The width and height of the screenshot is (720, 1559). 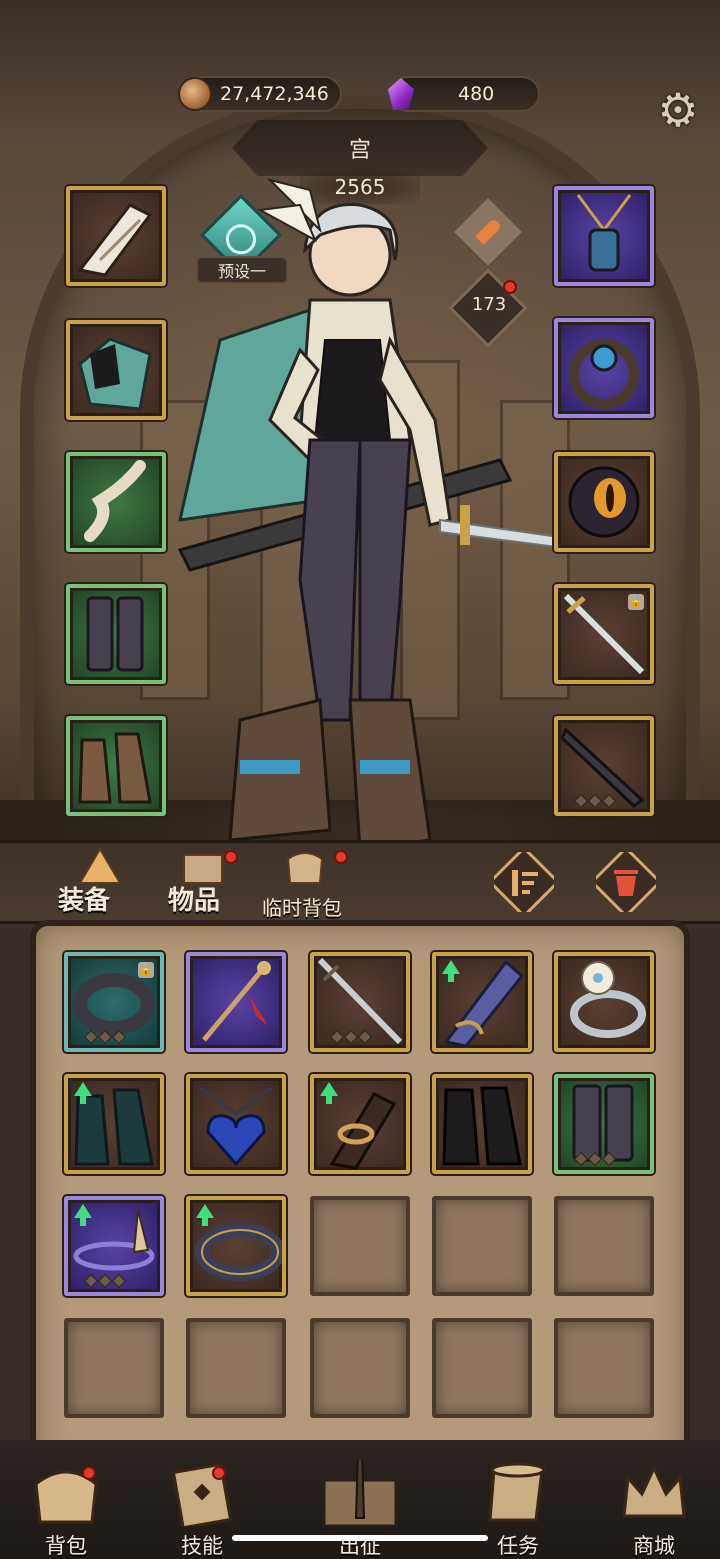 I want to click on trash-icon, so click(x=626, y=882).